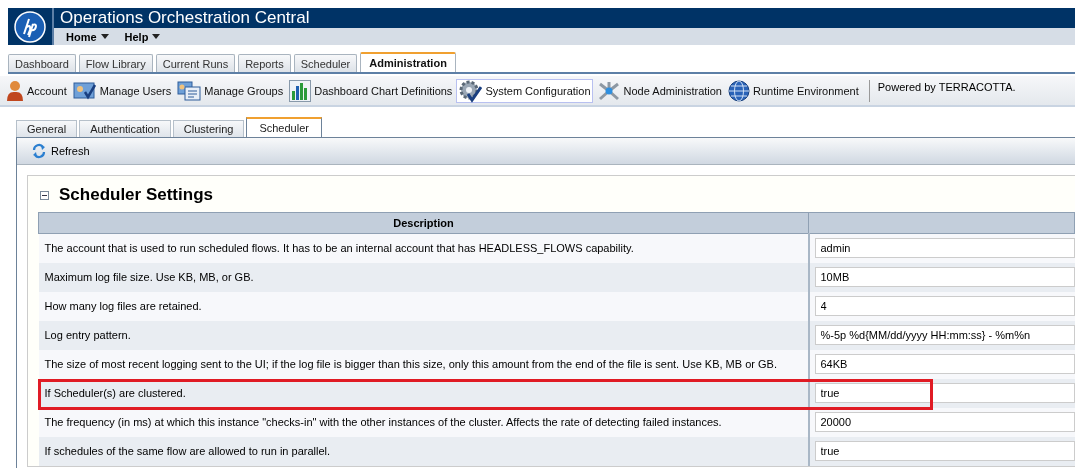  Describe the element at coordinates (339, 248) in the screenshot. I see `setting-description: The account that is used to run scheduled flows. It has to be an internal account that has HEADLESS_FLOWS capability.` at that location.